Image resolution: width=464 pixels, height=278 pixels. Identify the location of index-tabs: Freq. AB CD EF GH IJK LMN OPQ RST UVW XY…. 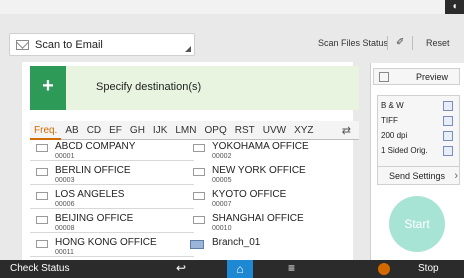
(194, 130).